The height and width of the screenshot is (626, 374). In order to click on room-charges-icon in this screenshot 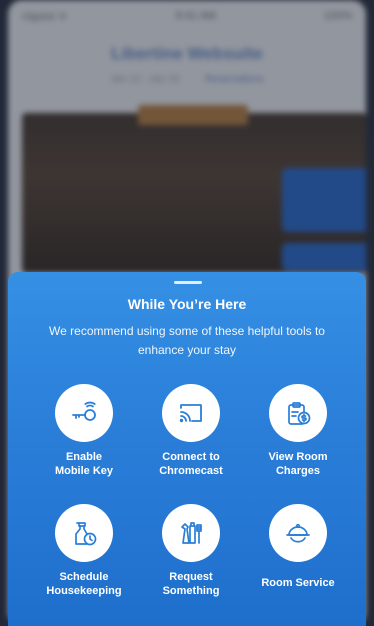, I will do `click(299, 413)`.